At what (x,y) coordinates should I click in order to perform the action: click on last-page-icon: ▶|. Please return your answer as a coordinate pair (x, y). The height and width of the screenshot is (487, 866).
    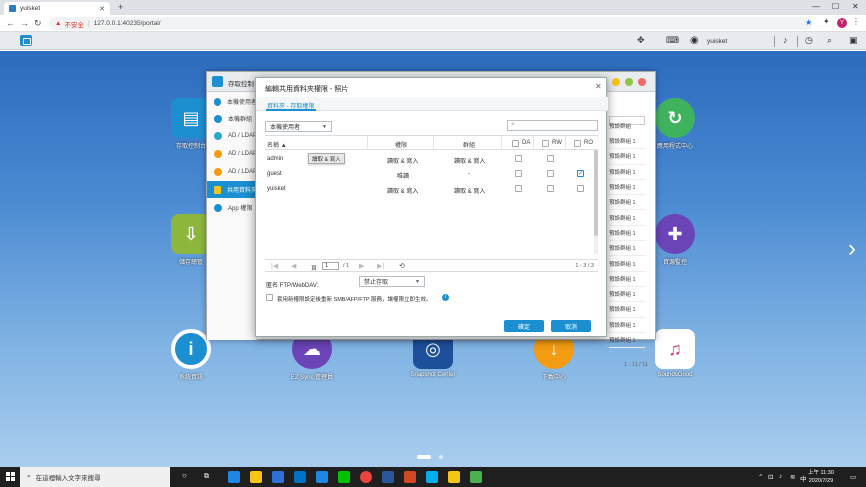
    Looking at the image, I should click on (380, 266).